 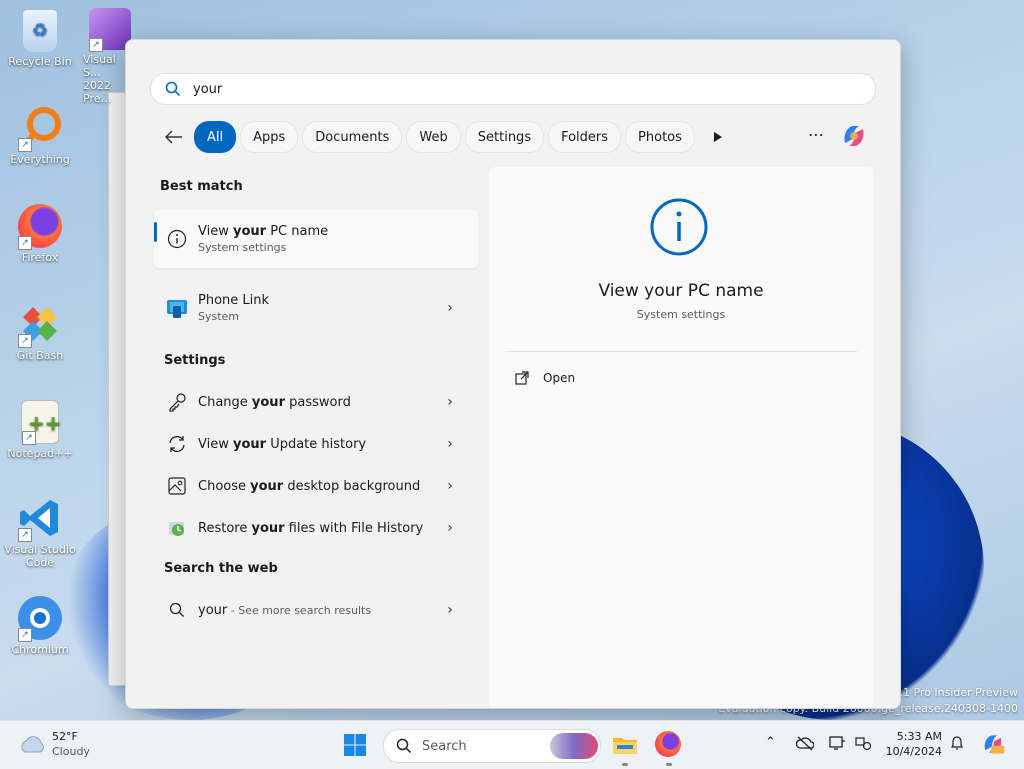 I want to click on search-web-header: Search the web, so click(x=221, y=568).